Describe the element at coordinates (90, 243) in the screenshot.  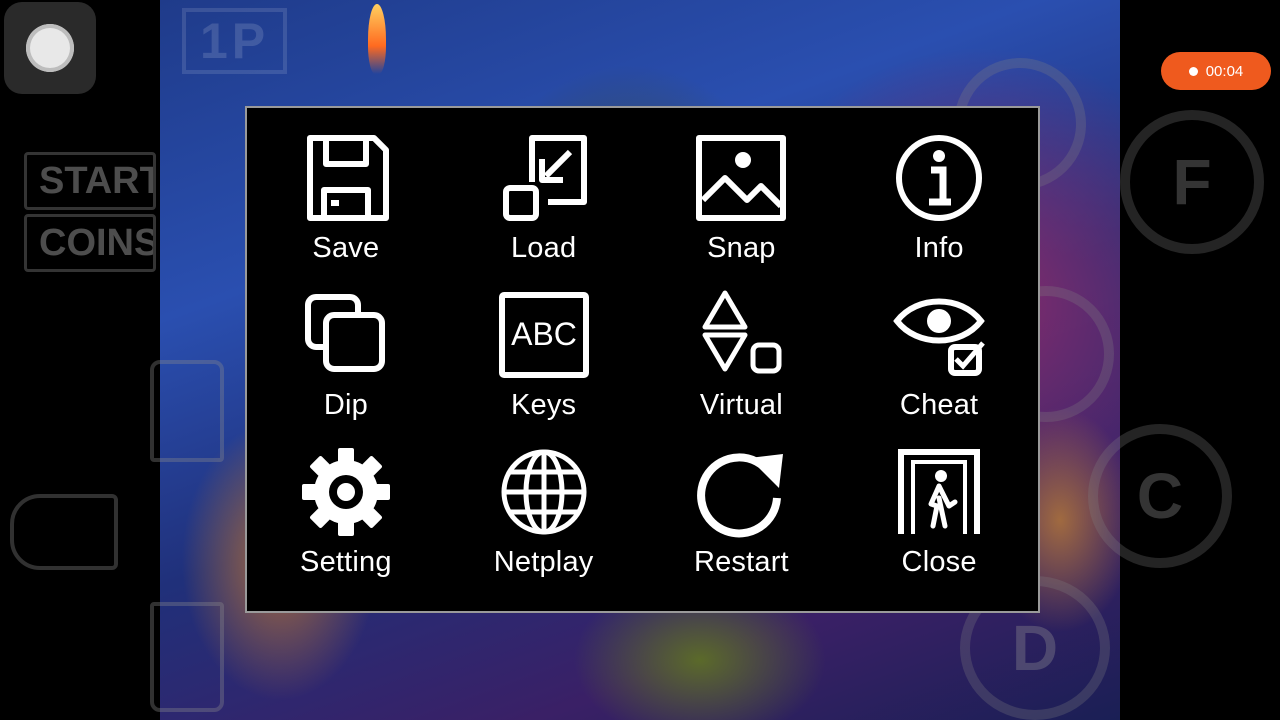
I see `coins-button: COINS` at that location.